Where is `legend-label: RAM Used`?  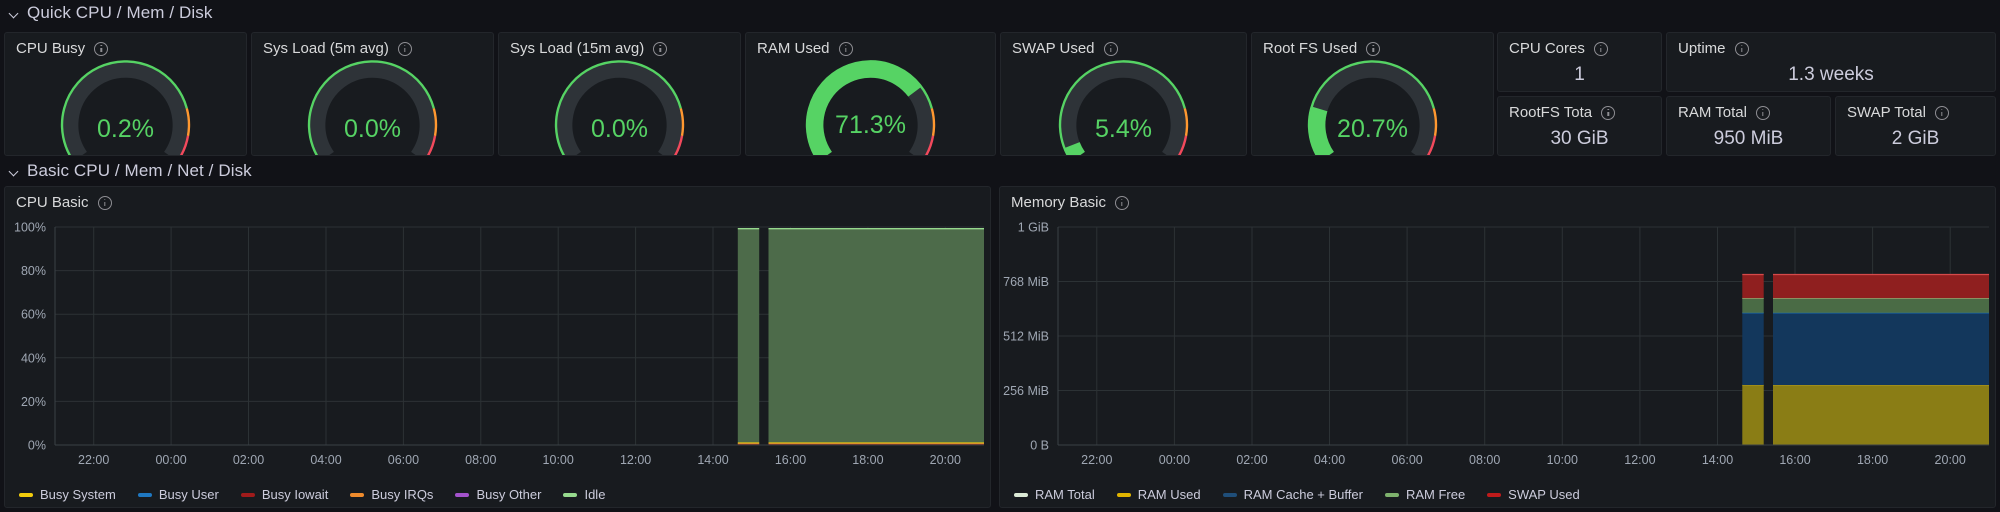 legend-label: RAM Used is located at coordinates (1169, 494).